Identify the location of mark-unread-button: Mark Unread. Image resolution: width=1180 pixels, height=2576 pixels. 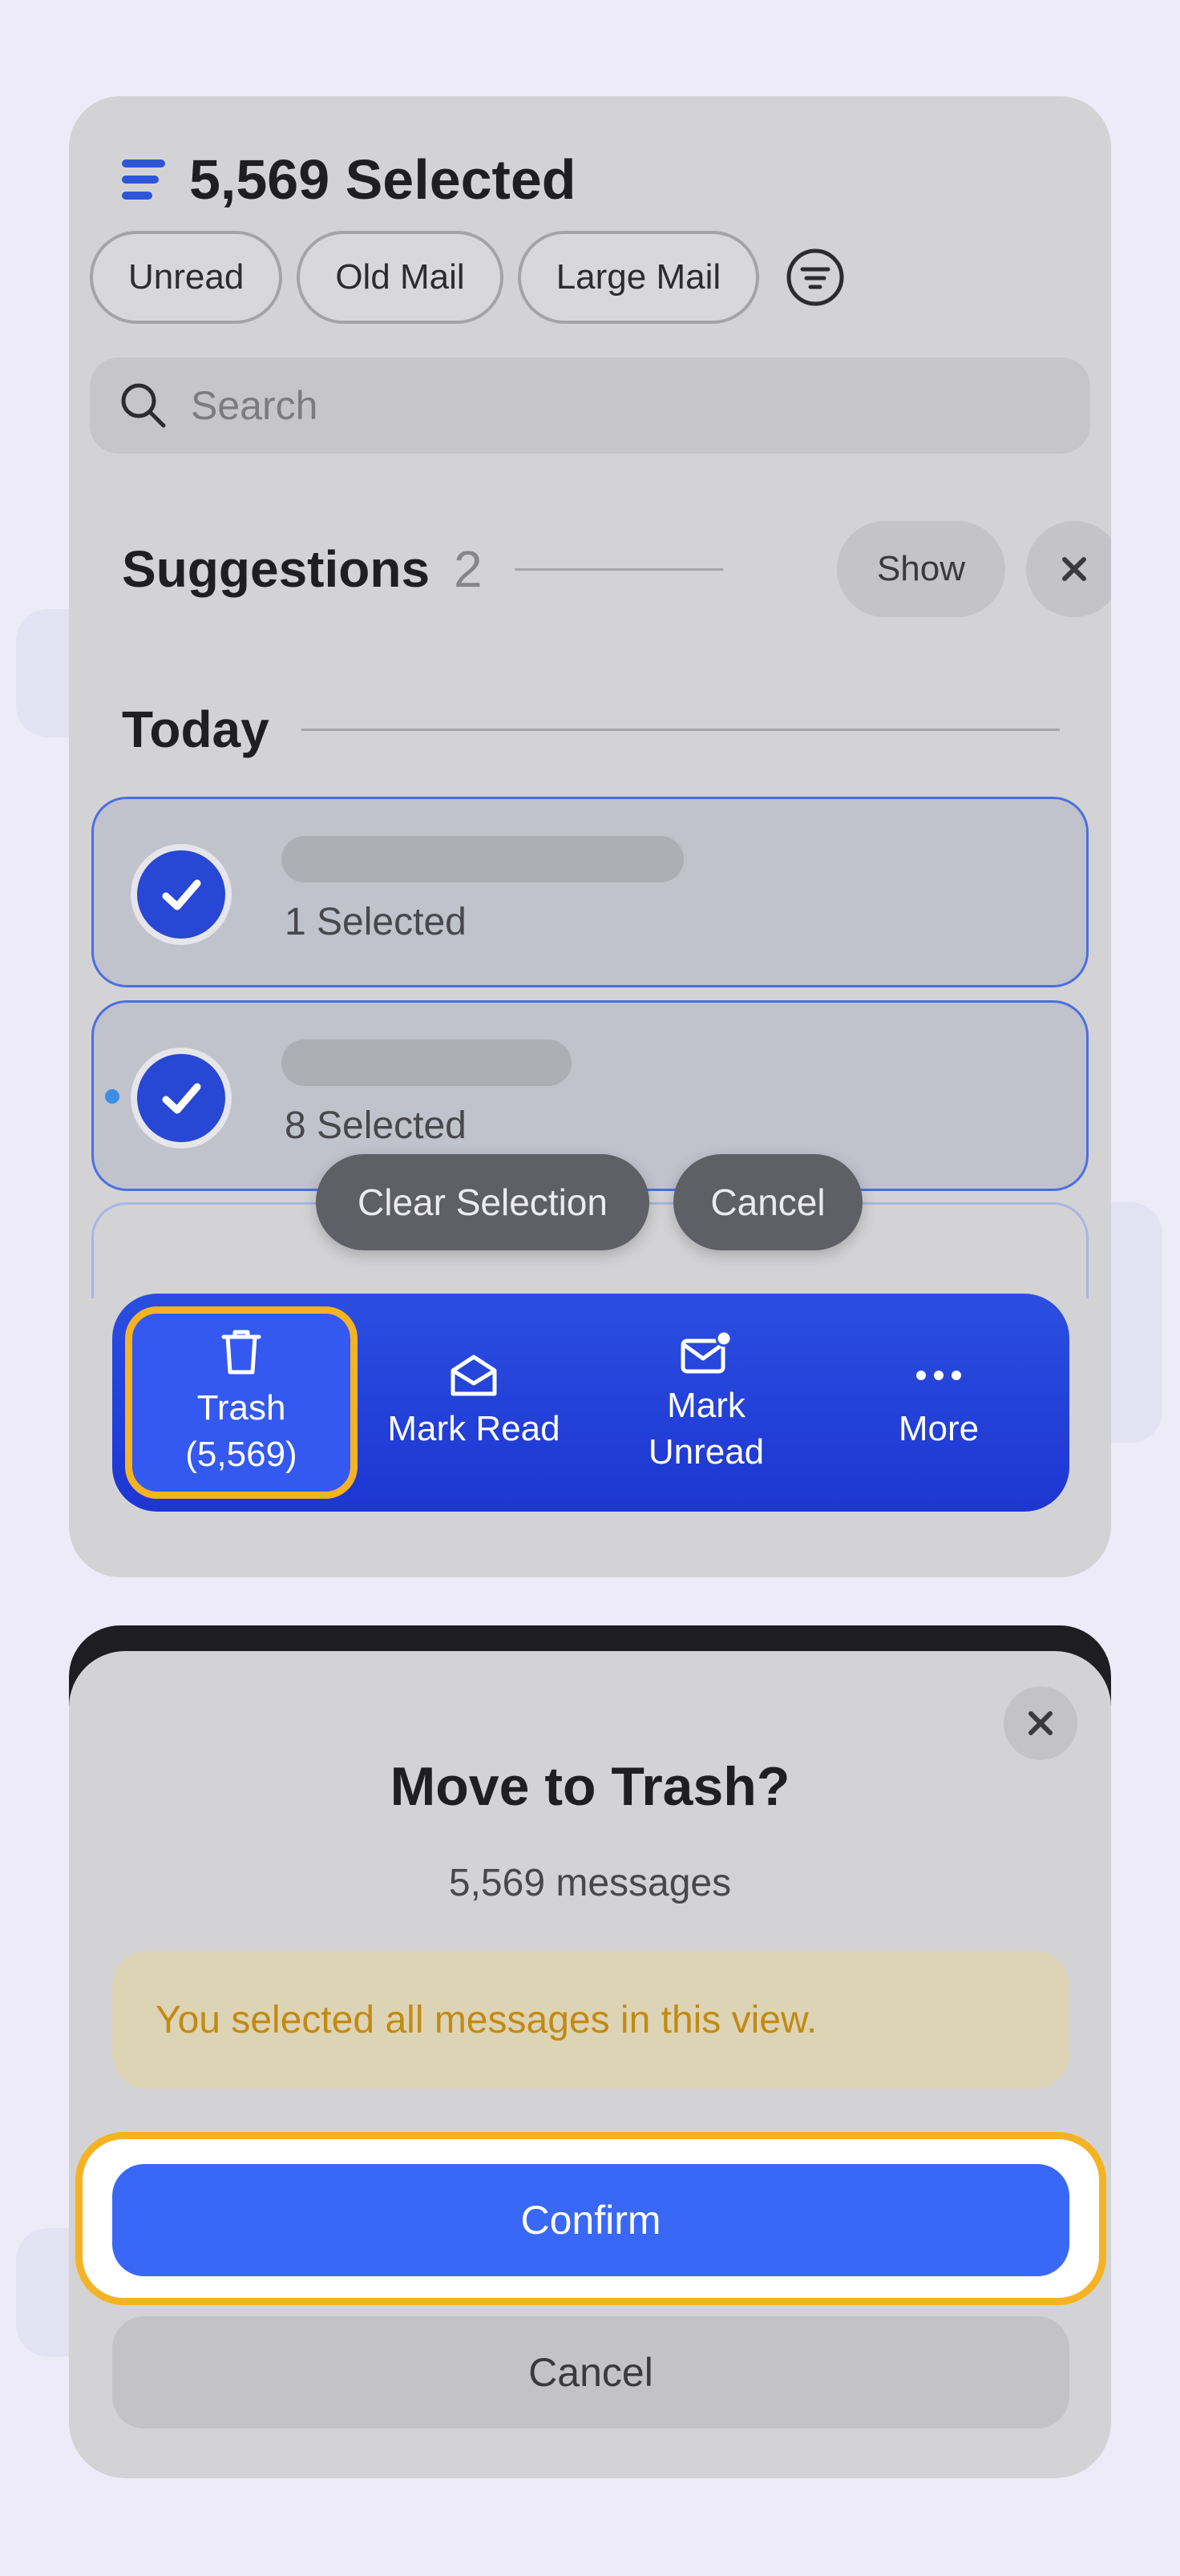
(706, 1403).